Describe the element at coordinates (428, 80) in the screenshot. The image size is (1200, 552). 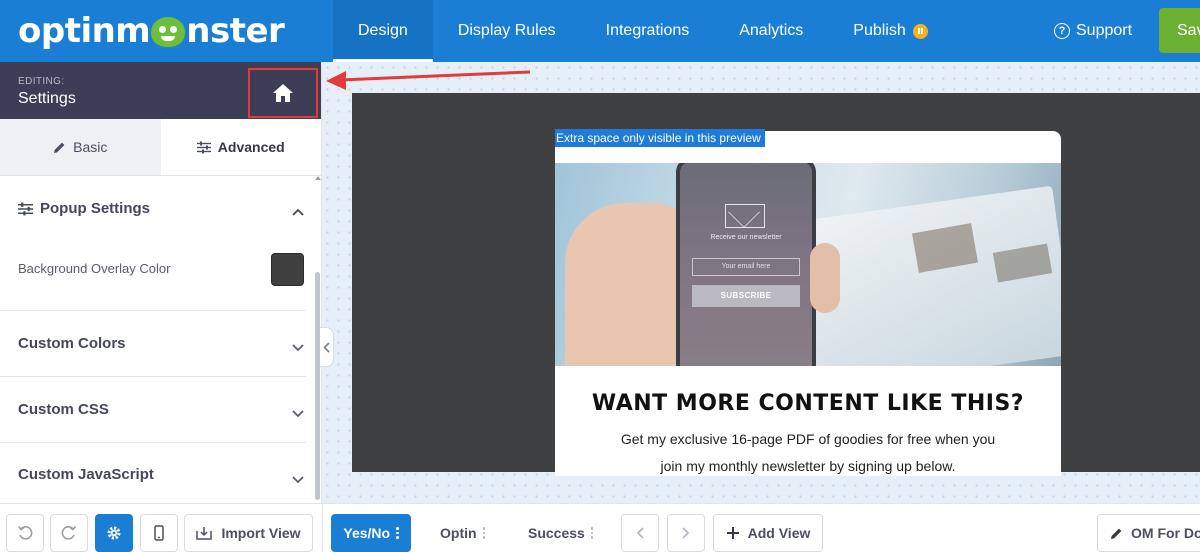
I see `annotation-arrow` at that location.